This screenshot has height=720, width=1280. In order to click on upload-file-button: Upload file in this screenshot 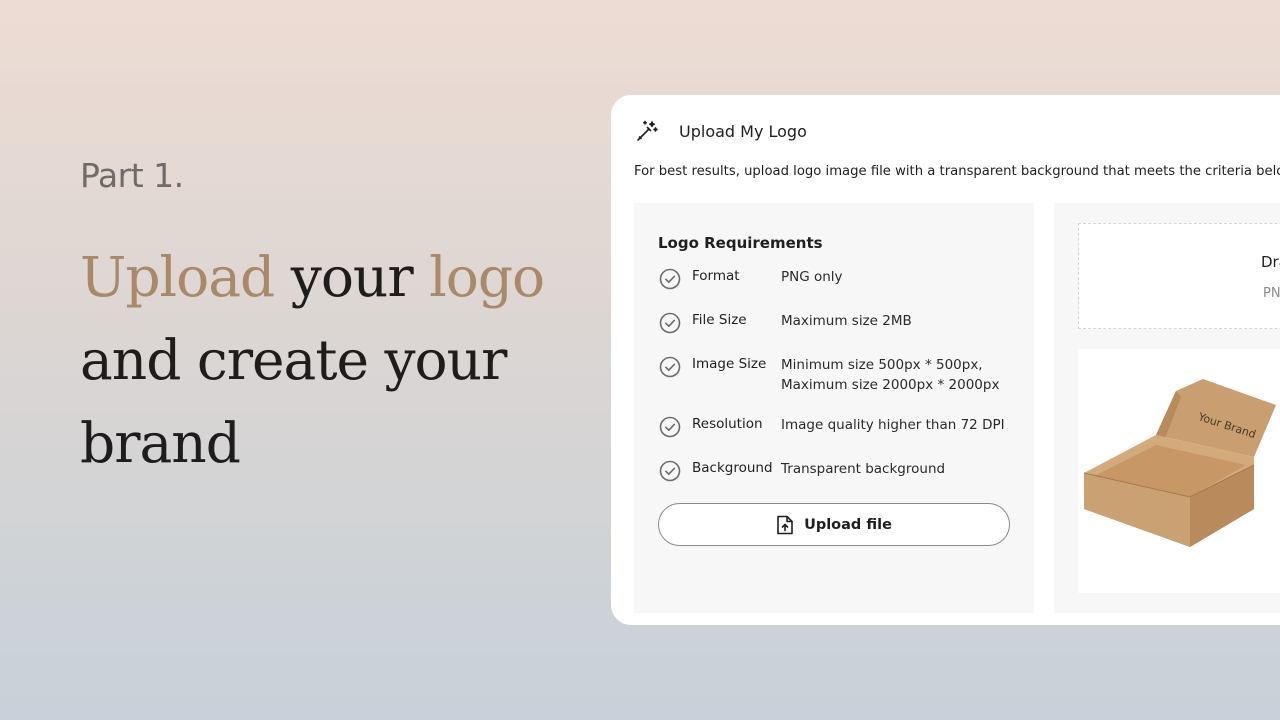, I will do `click(834, 524)`.